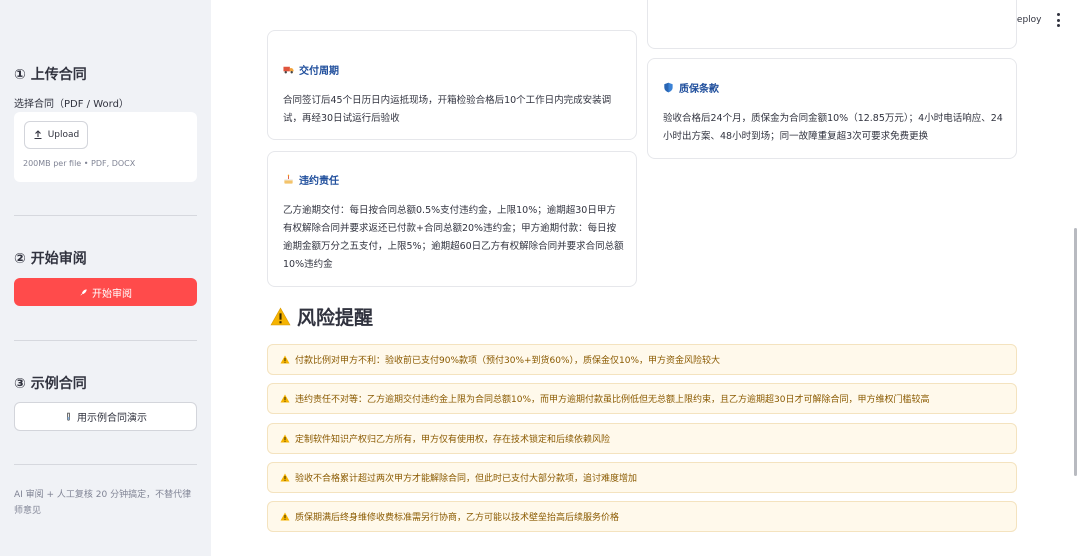  What do you see at coordinates (335, 318) in the screenshot?
I see `risk-heading-text: 风险提醒` at bounding box center [335, 318].